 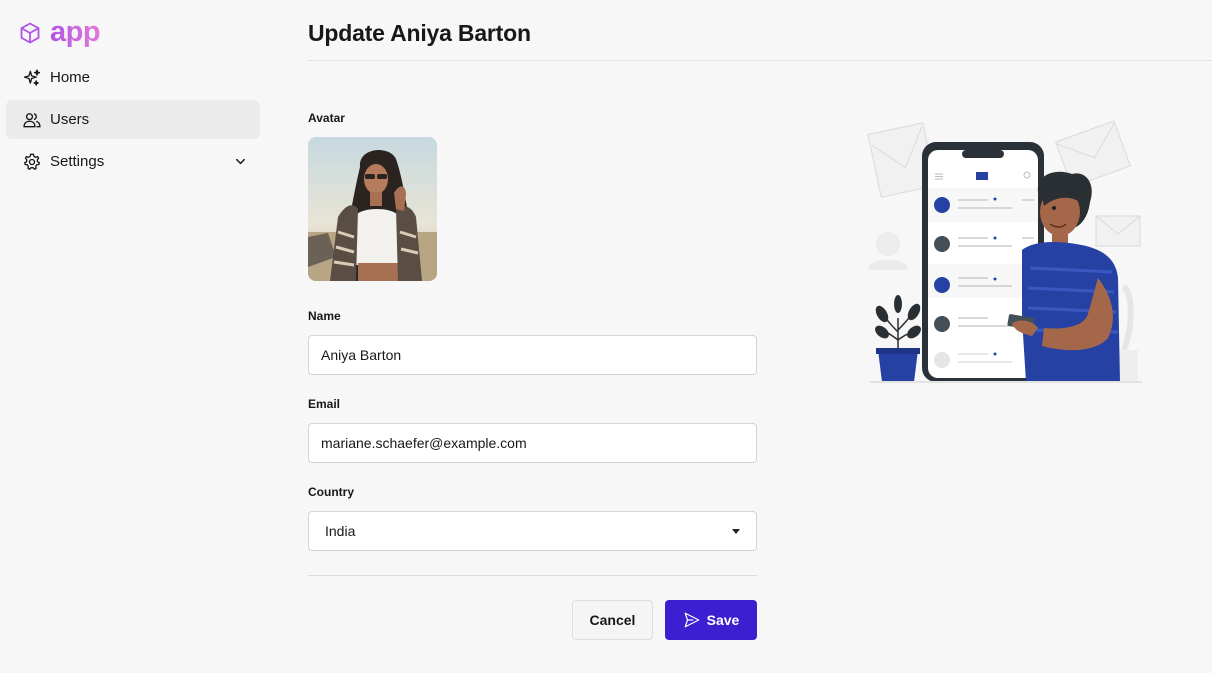 What do you see at coordinates (760, 60) in the screenshot?
I see `header-divider` at bounding box center [760, 60].